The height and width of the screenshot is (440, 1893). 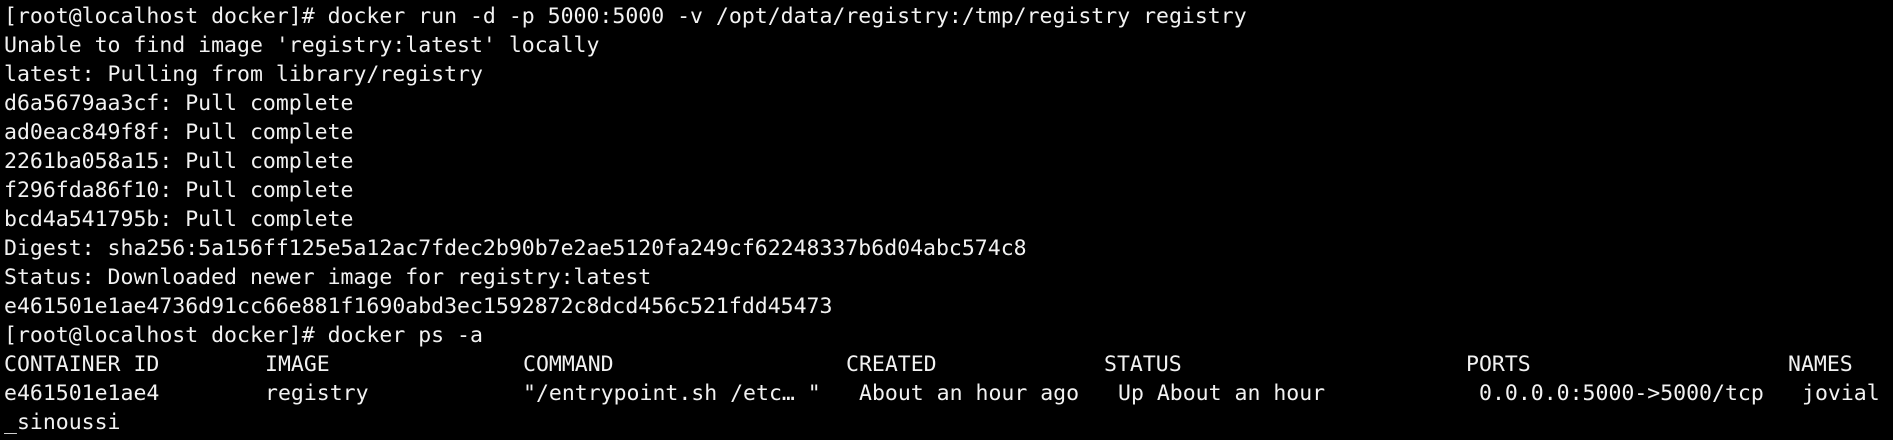 What do you see at coordinates (1143, 364) in the screenshot?
I see `header-status: STATUS` at bounding box center [1143, 364].